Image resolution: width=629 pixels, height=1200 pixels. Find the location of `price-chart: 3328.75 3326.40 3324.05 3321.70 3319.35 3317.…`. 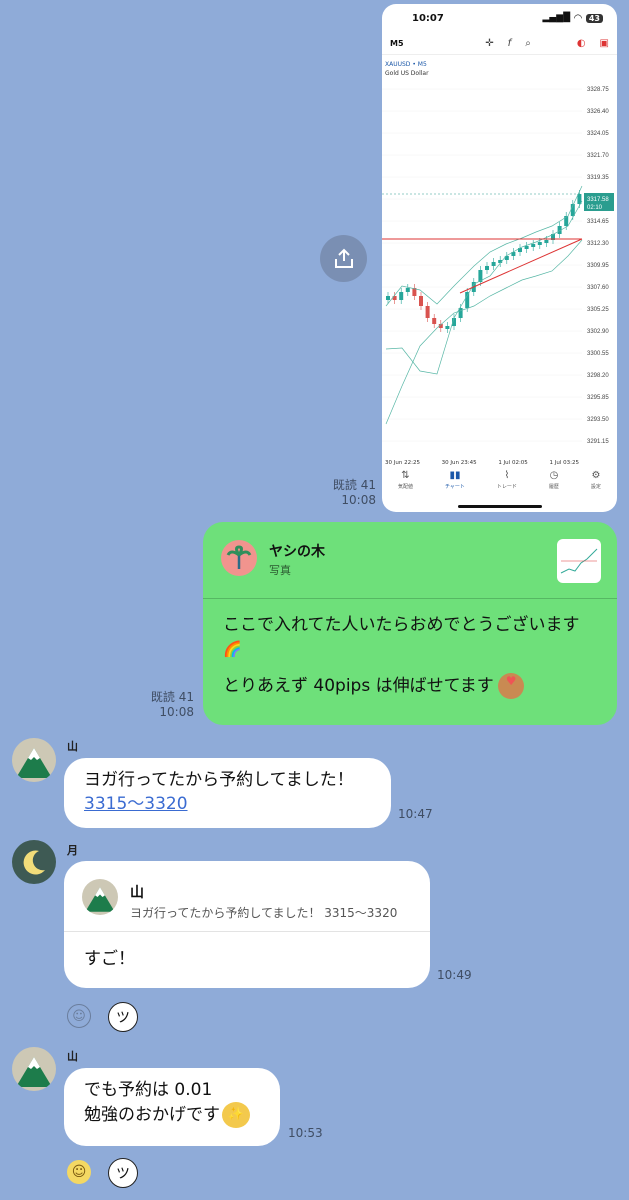

price-chart: 3328.75 3326.40 3324.05 3321.70 3319.35 3317.… is located at coordinates (498, 266).